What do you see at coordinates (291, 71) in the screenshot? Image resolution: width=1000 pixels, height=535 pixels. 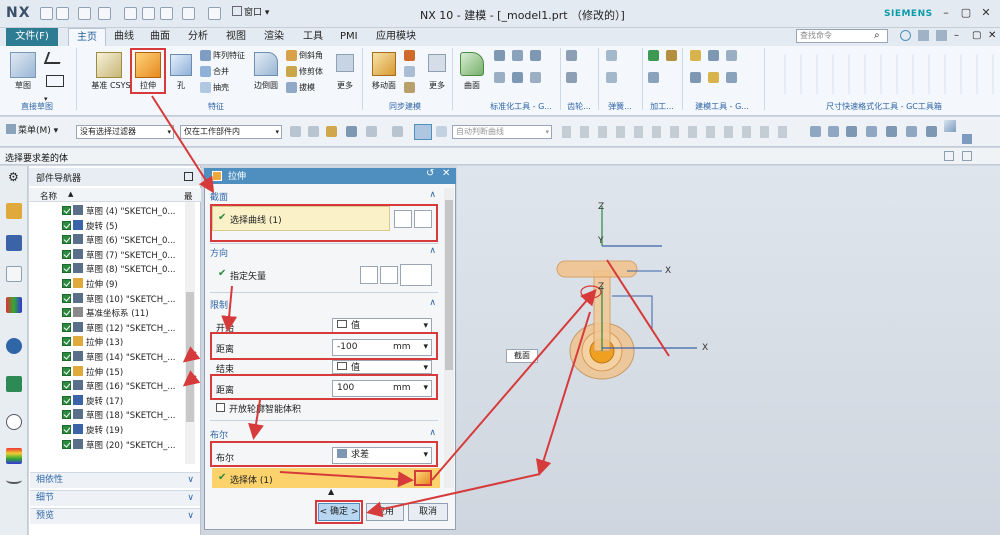 I see `trim-body-icon` at bounding box center [291, 71].